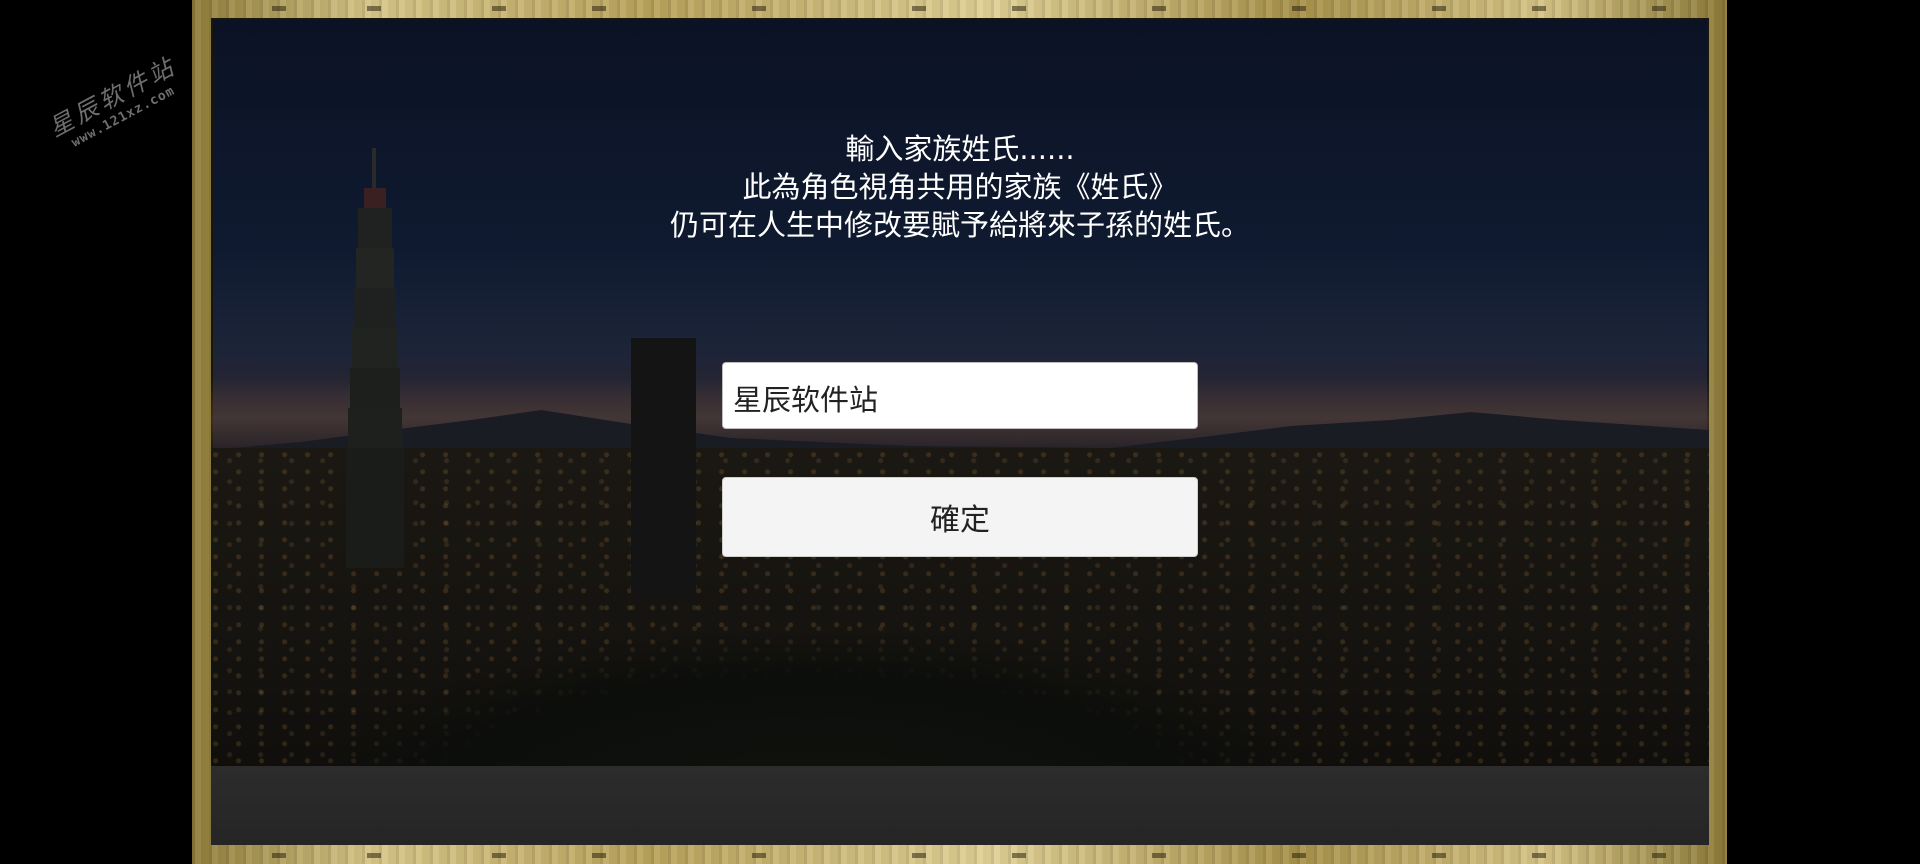 Image resolution: width=1920 pixels, height=864 pixels. Describe the element at coordinates (663, 468) in the screenshot. I see `skyscraper-silhouette` at that location.